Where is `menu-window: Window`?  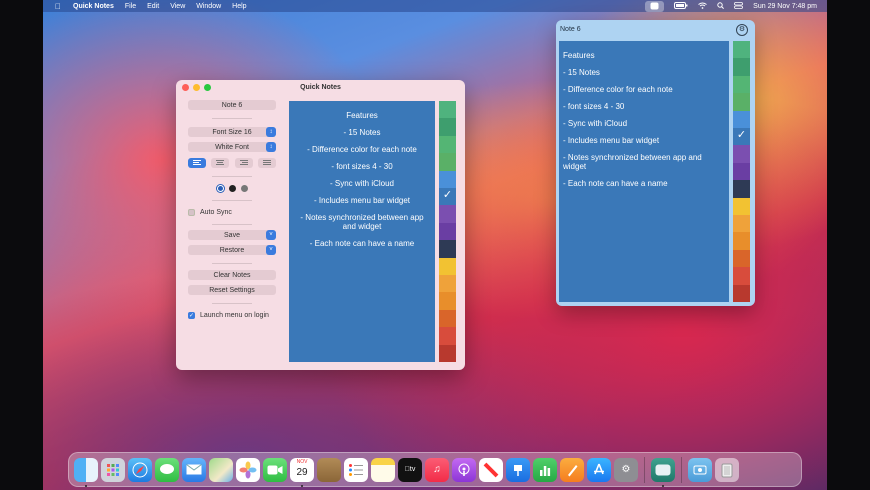 menu-window: Window is located at coordinates (208, 6).